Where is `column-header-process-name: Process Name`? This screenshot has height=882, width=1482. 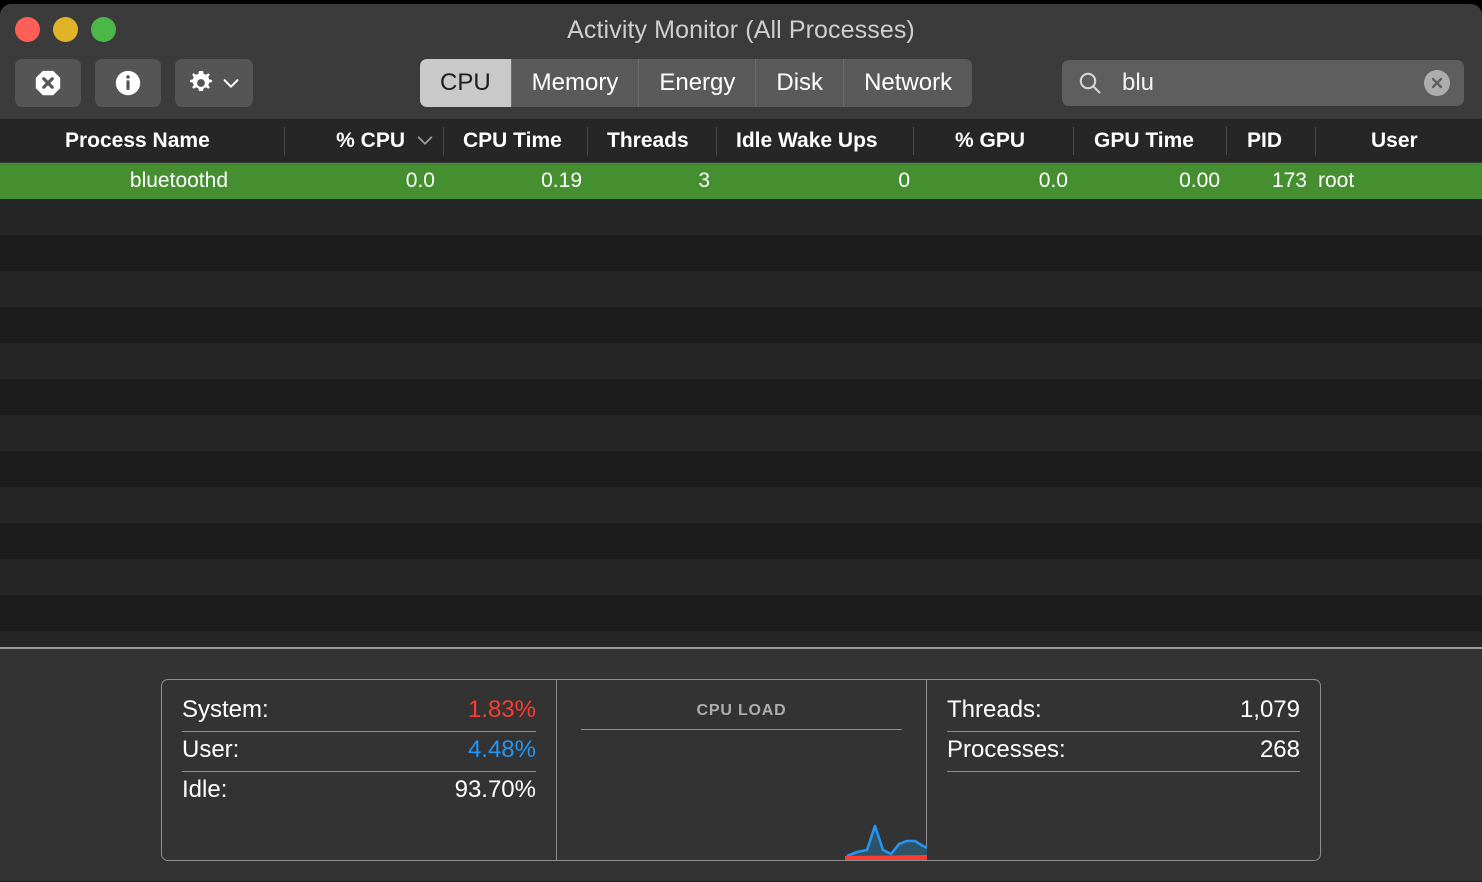 column-header-process-name: Process Name is located at coordinates (137, 141).